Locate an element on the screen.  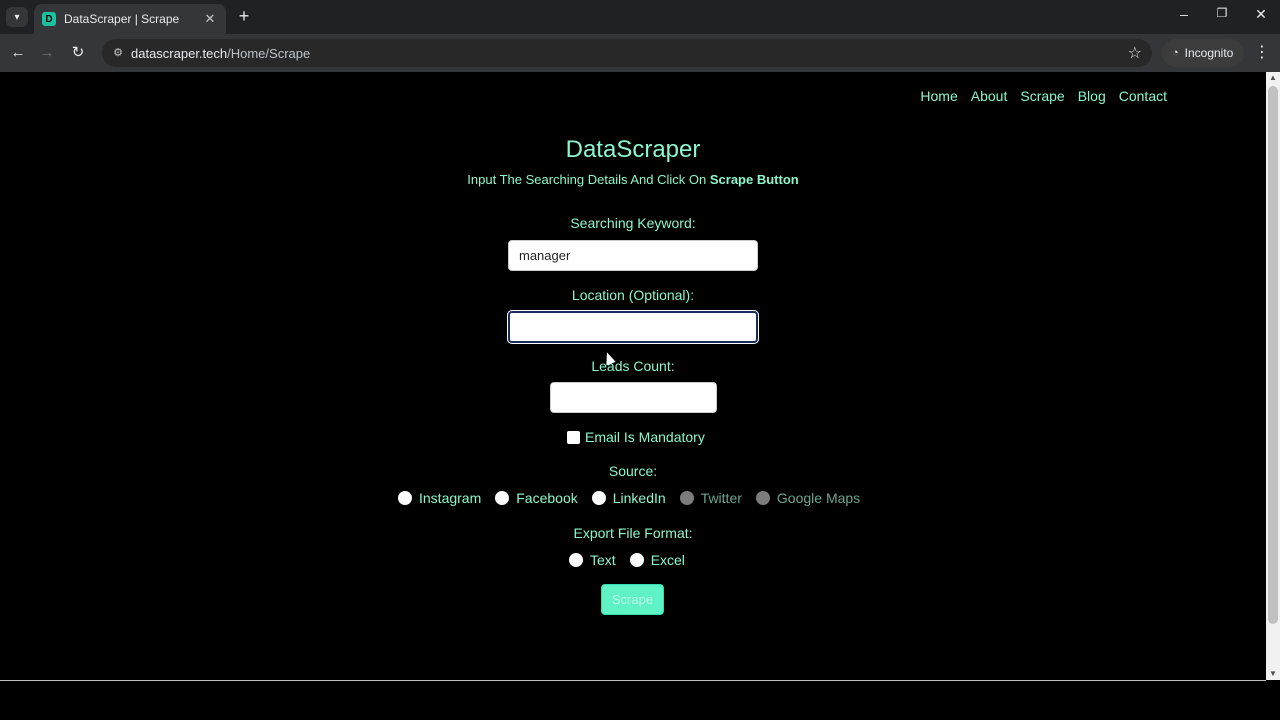
window-close-icon: ✕ is located at coordinates (1261, 14).